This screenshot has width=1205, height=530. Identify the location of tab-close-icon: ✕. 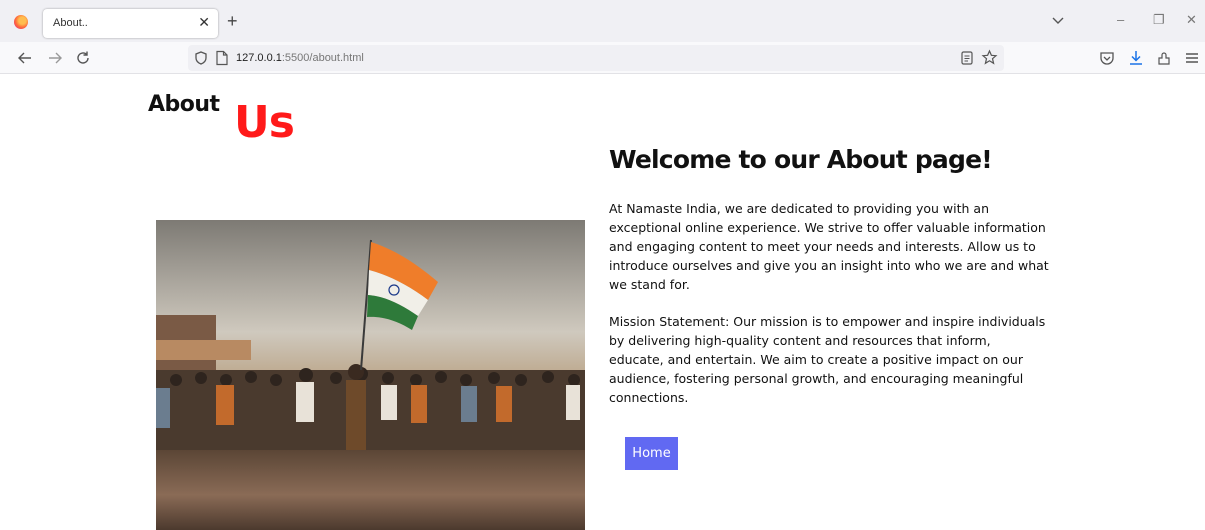
(204, 22).